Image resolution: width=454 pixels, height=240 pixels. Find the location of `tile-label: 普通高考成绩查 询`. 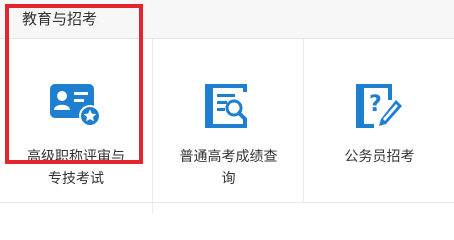

tile-label: 普通高考成绩查 询 is located at coordinates (228, 168).